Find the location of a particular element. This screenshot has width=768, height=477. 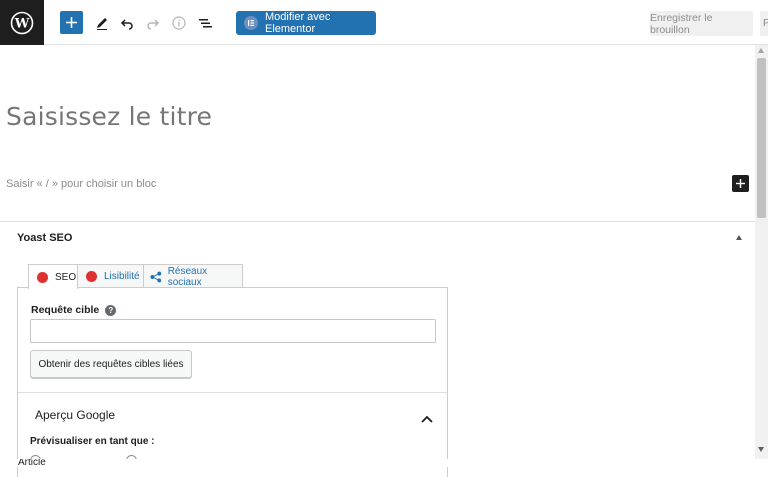

chevron-up-icon is located at coordinates (427, 419).